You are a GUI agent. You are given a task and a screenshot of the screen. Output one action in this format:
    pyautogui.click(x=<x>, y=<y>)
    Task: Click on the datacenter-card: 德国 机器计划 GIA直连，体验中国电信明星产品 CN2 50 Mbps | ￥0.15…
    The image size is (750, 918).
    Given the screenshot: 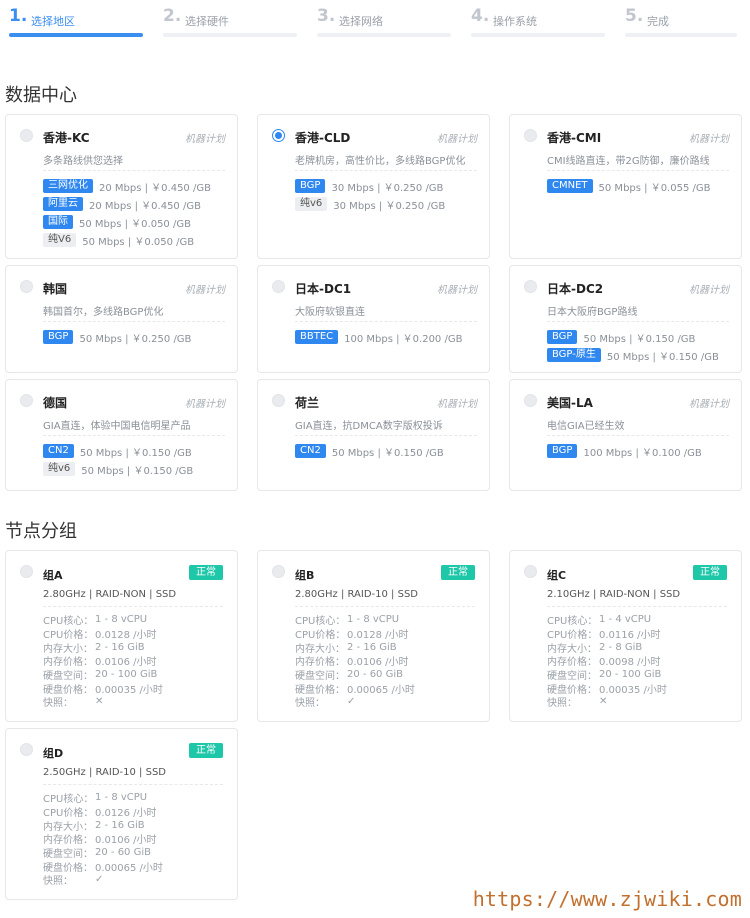 What is the action you would take?
    pyautogui.click(x=121, y=435)
    